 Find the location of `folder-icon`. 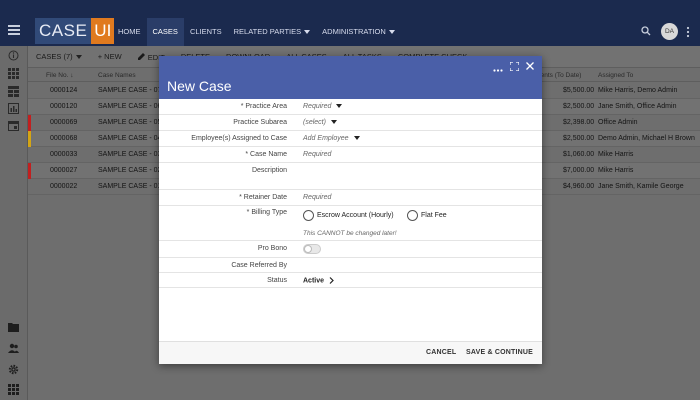

folder-icon is located at coordinates (13, 328).